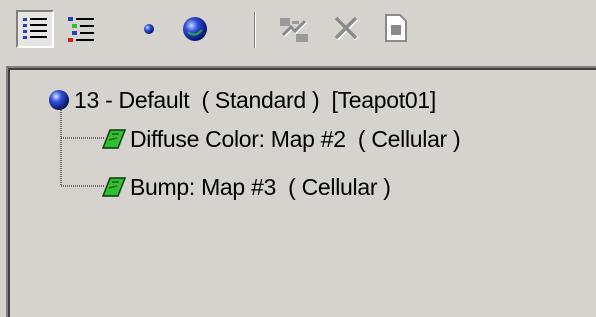 This screenshot has width=596, height=317. I want to click on view-list-button, so click(35, 29).